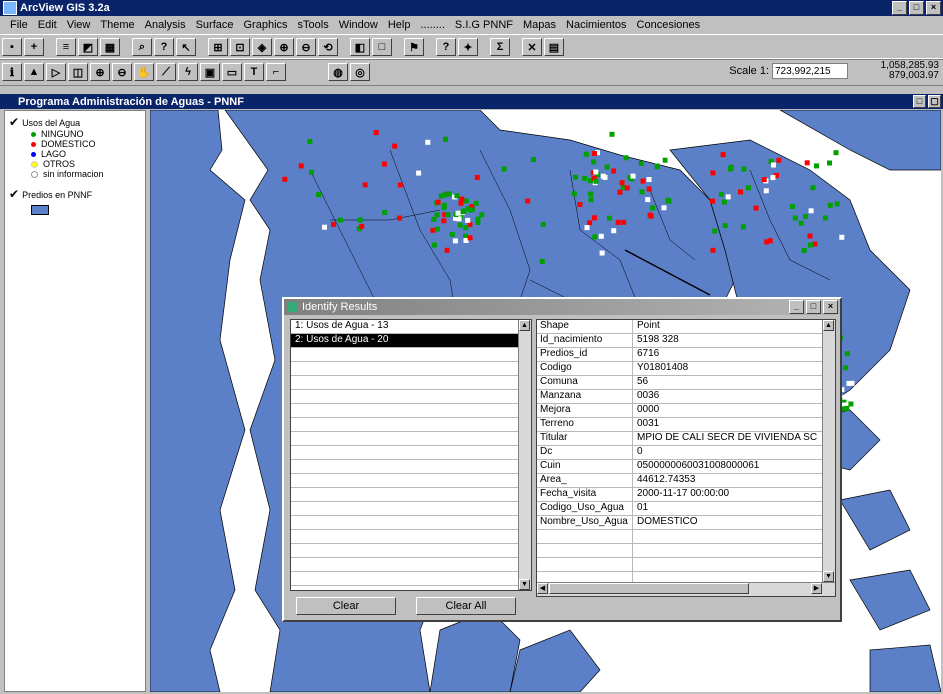 The width and height of the screenshot is (943, 694). Describe the element at coordinates (411, 327) in the screenshot. I see `result-list-item: 1: Usos de Agua - 13` at that location.